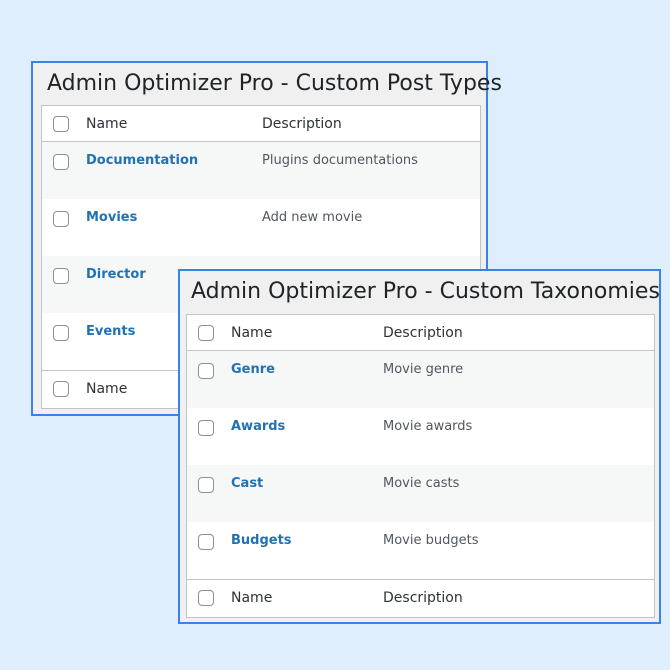  I want to click on table-row: Awards Movie awards, so click(420, 436).